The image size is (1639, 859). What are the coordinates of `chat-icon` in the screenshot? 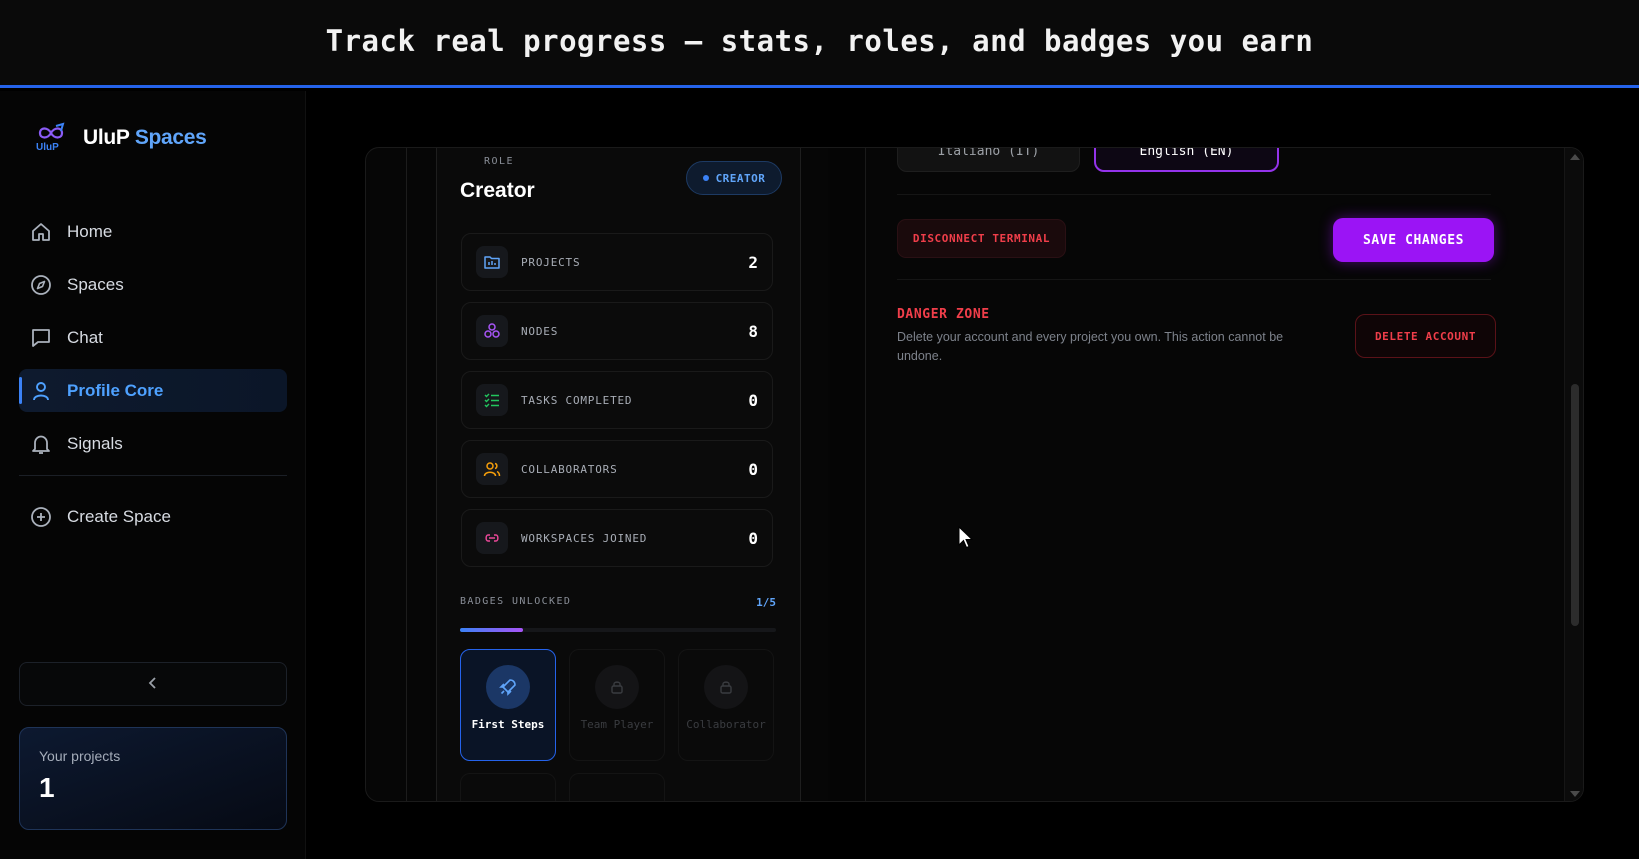 It's located at (41, 338).